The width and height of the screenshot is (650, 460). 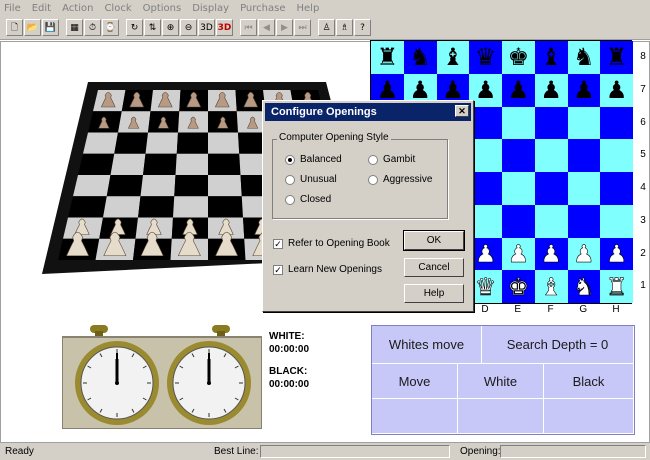 I want to click on next-icon: ▶, so click(x=284, y=27).